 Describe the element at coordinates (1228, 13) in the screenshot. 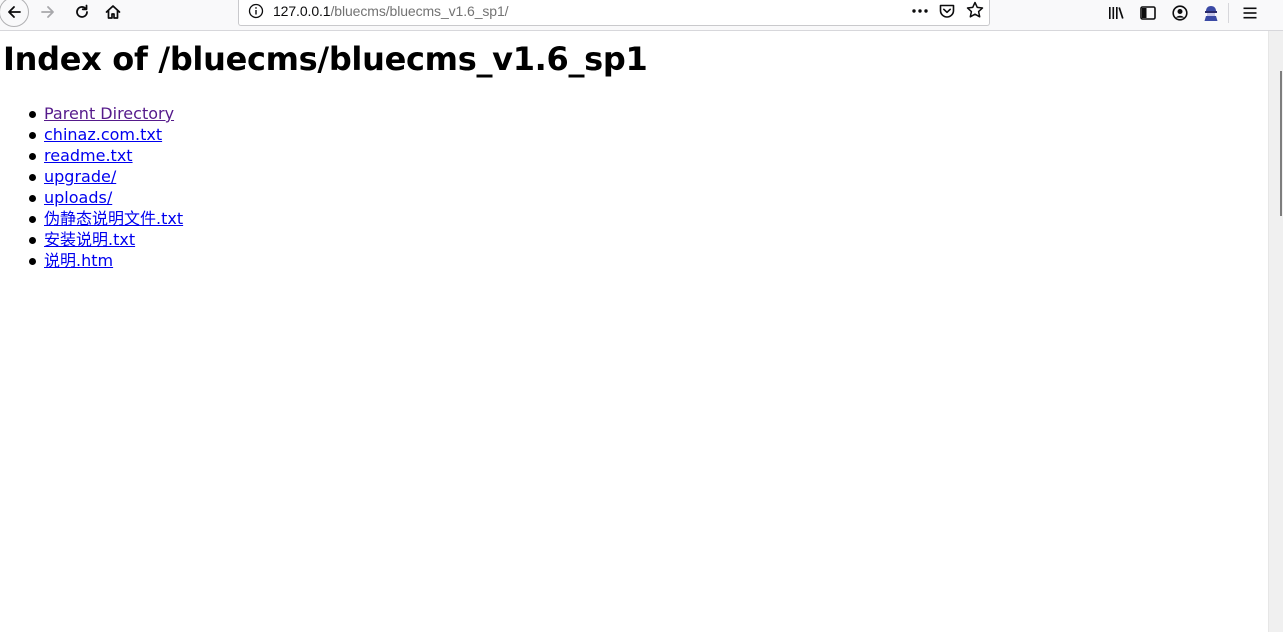

I see `toolbar-separator` at that location.